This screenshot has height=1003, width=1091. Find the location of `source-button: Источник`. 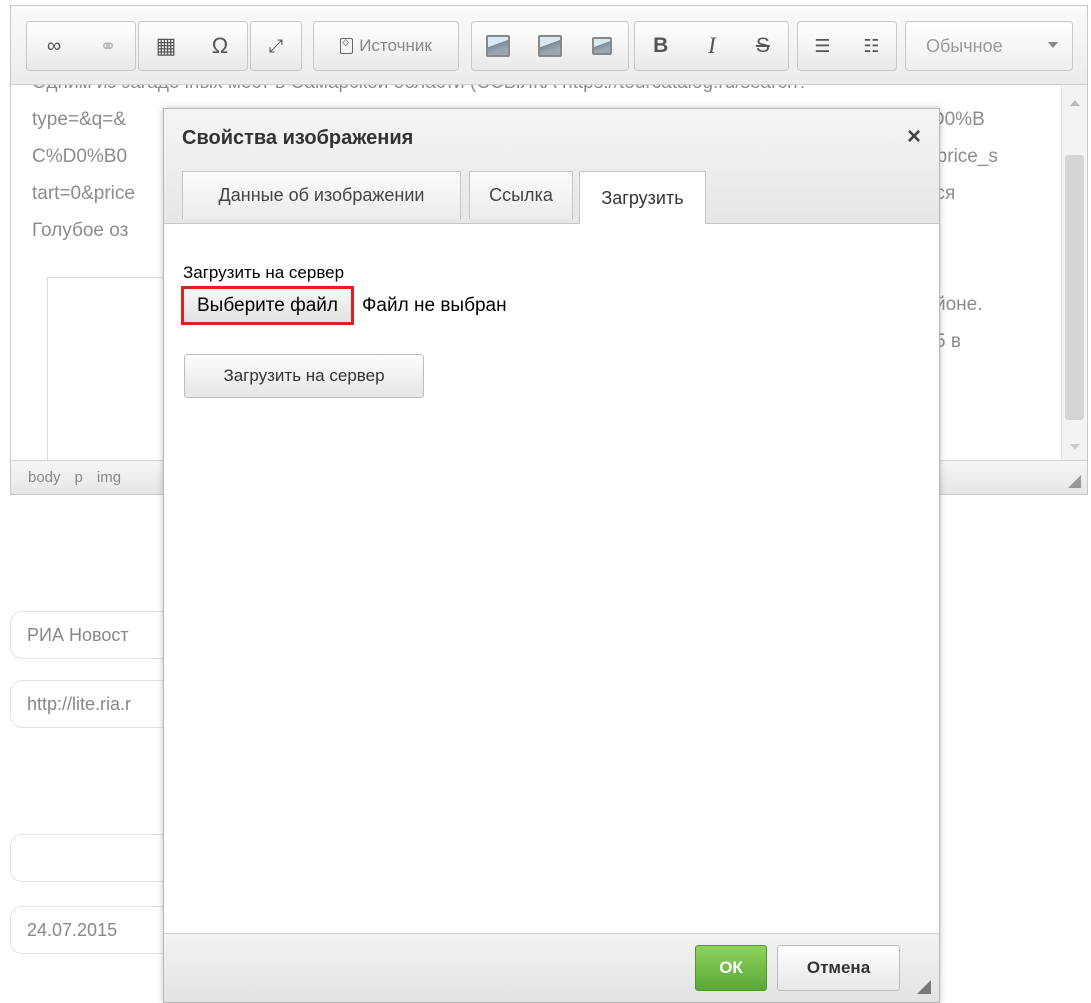

source-button: Источник is located at coordinates (386, 46).